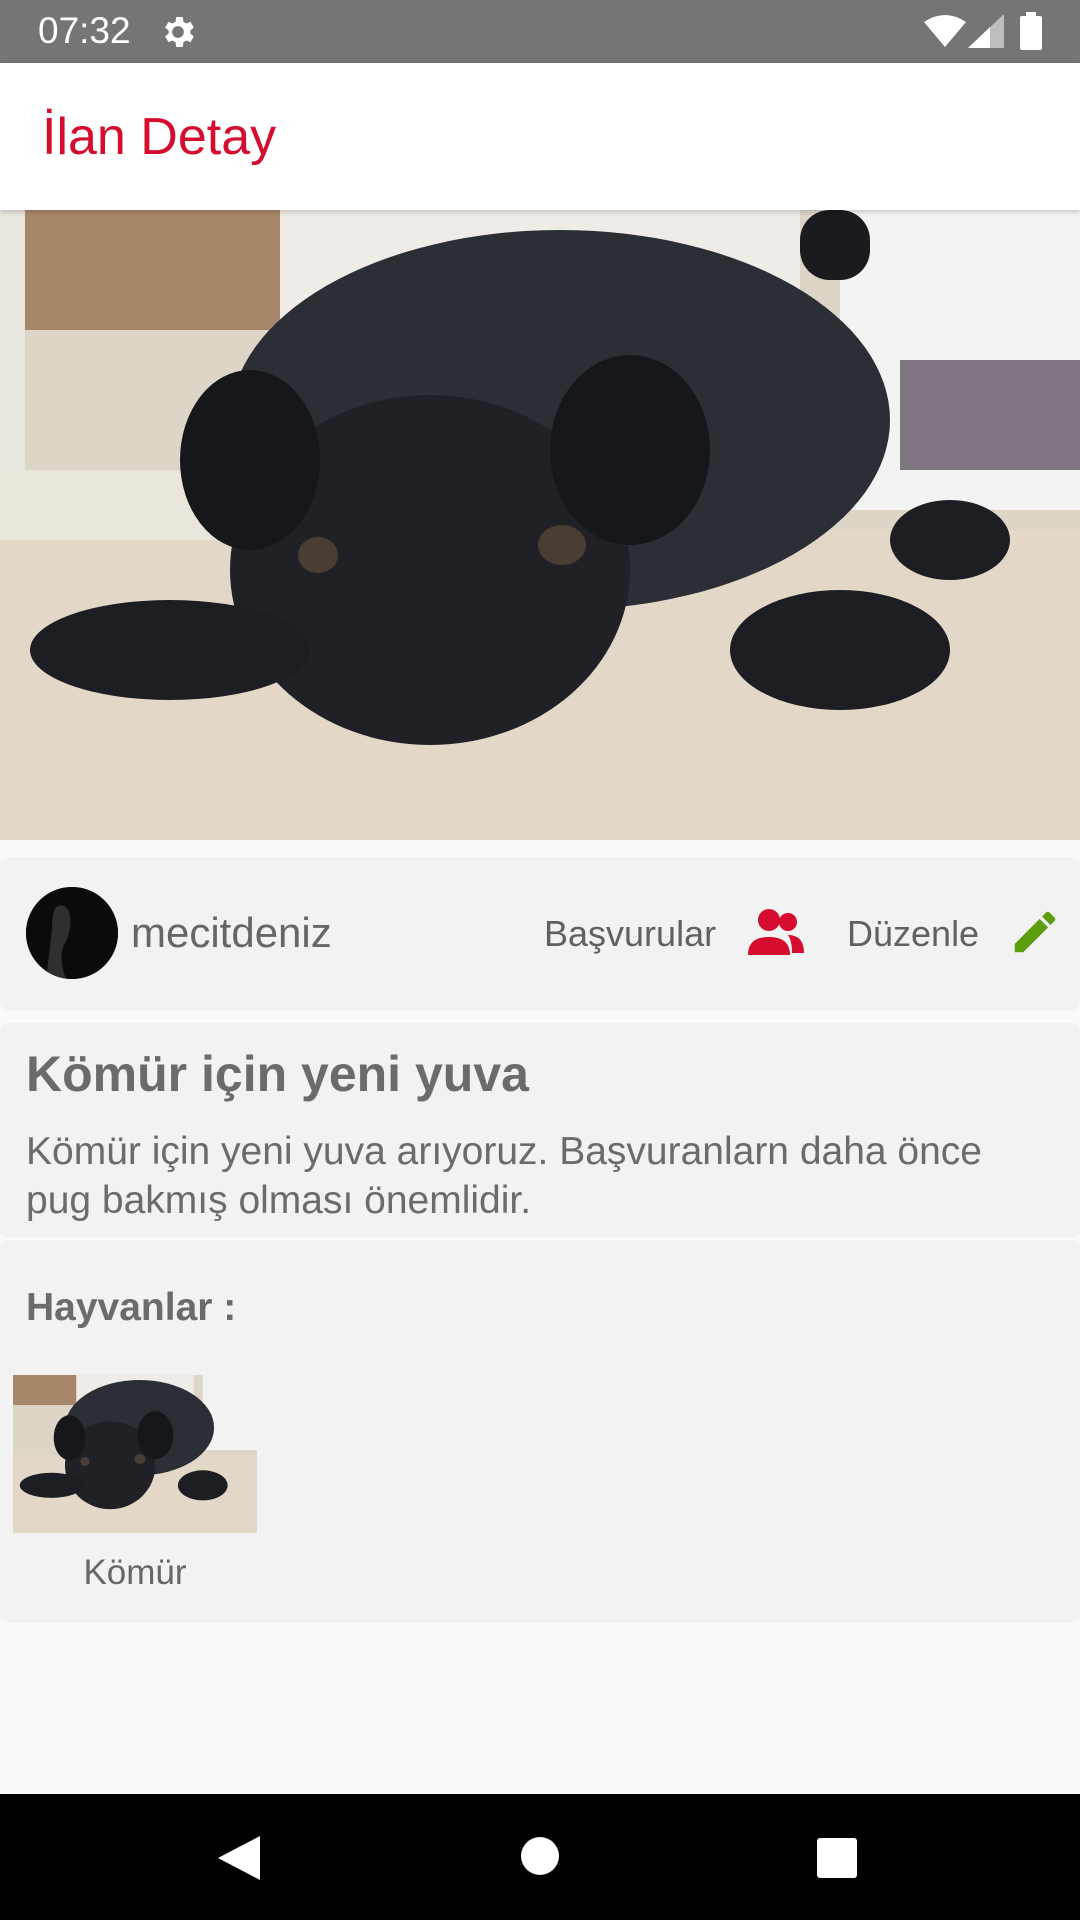 The width and height of the screenshot is (1080, 1920). What do you see at coordinates (776, 933) in the screenshot?
I see `people-icon` at bounding box center [776, 933].